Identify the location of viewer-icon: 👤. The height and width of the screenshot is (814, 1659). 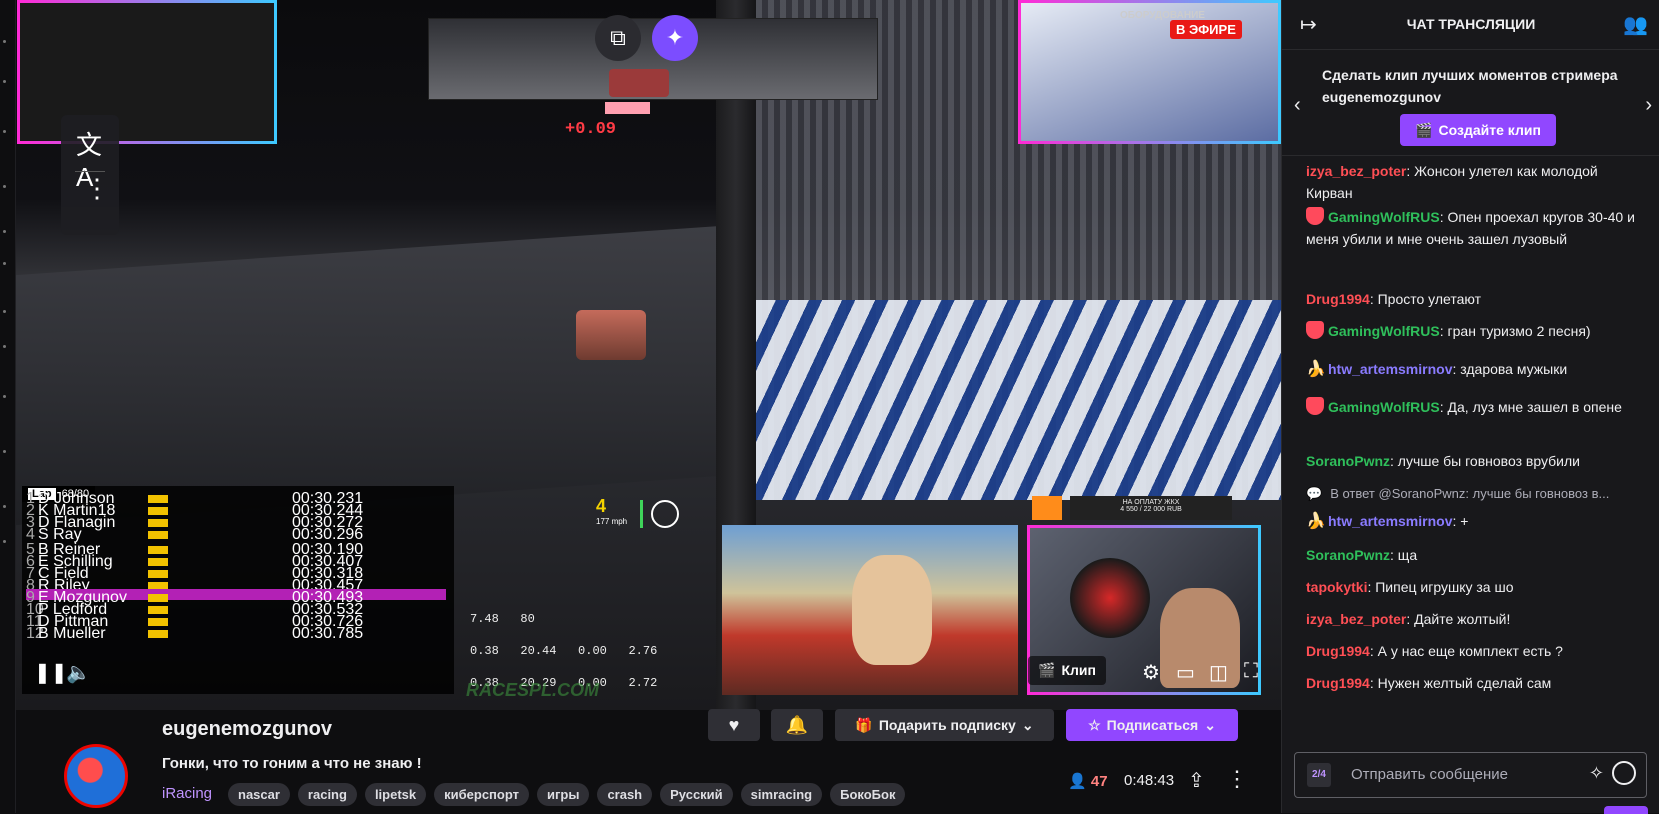
(1077, 781).